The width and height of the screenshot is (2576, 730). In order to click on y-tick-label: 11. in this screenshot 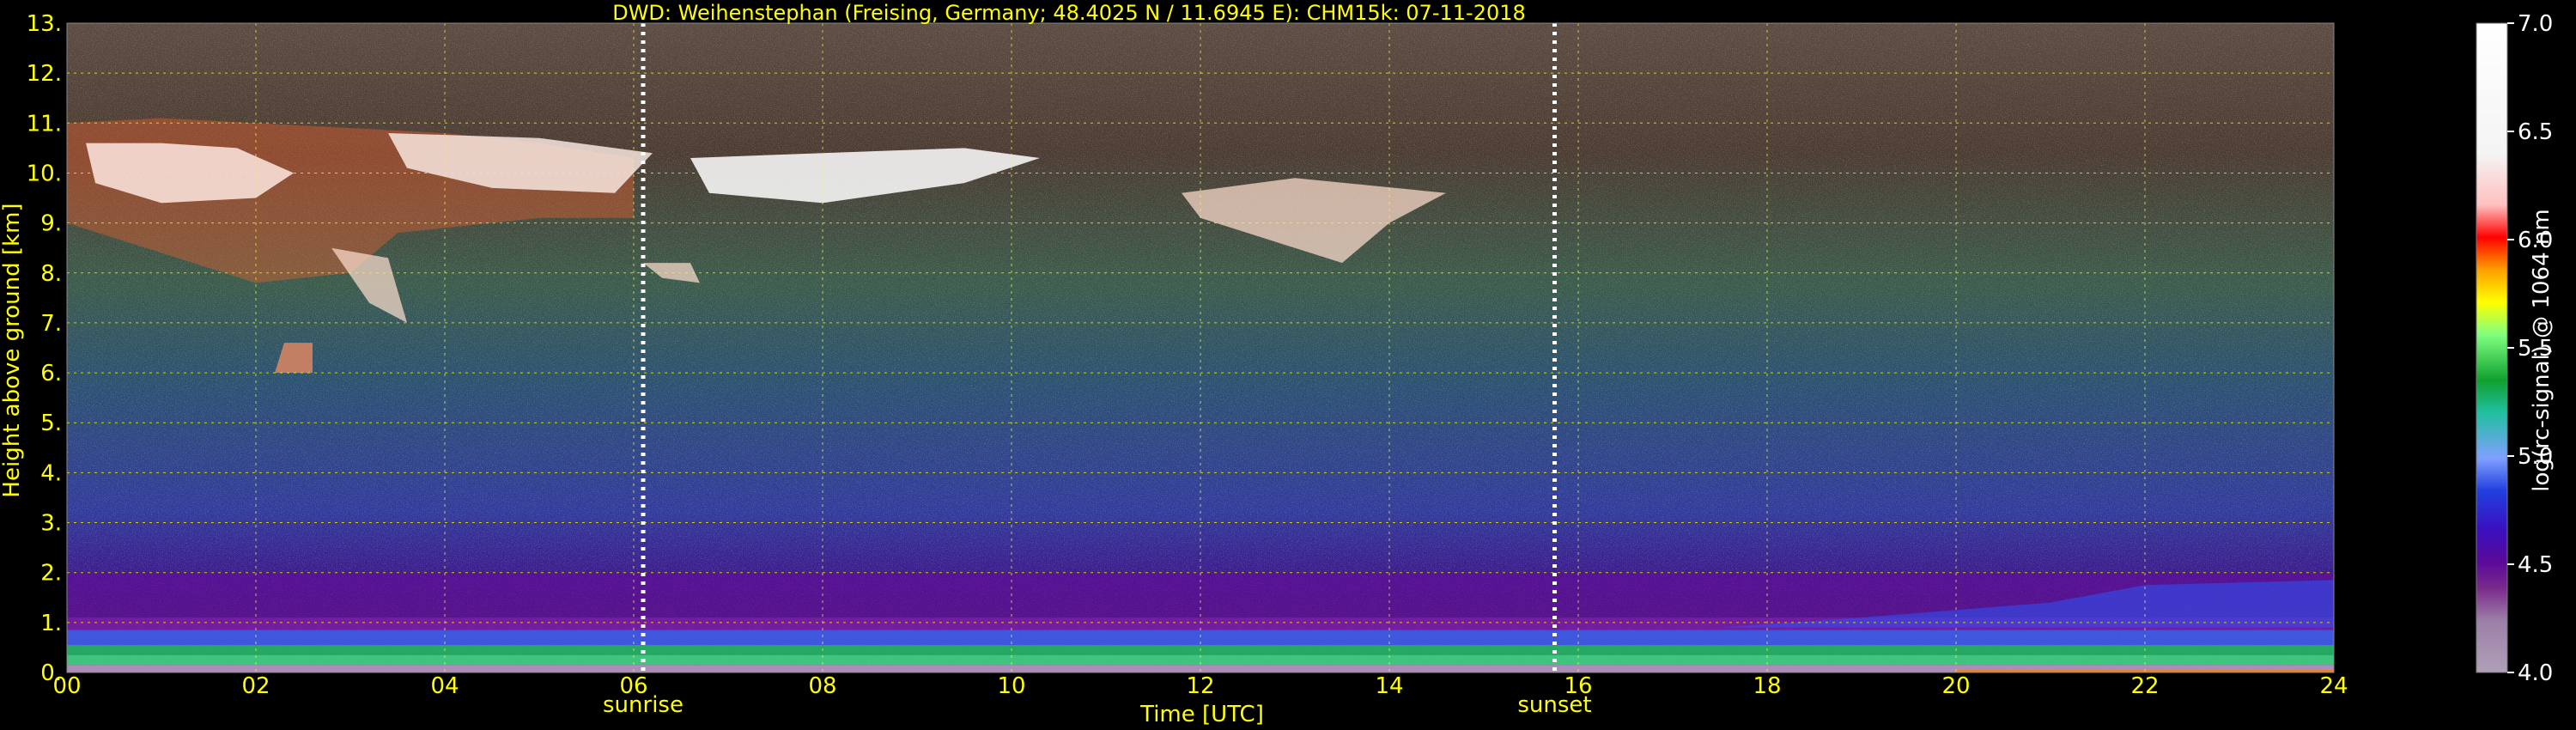, I will do `click(44, 124)`.